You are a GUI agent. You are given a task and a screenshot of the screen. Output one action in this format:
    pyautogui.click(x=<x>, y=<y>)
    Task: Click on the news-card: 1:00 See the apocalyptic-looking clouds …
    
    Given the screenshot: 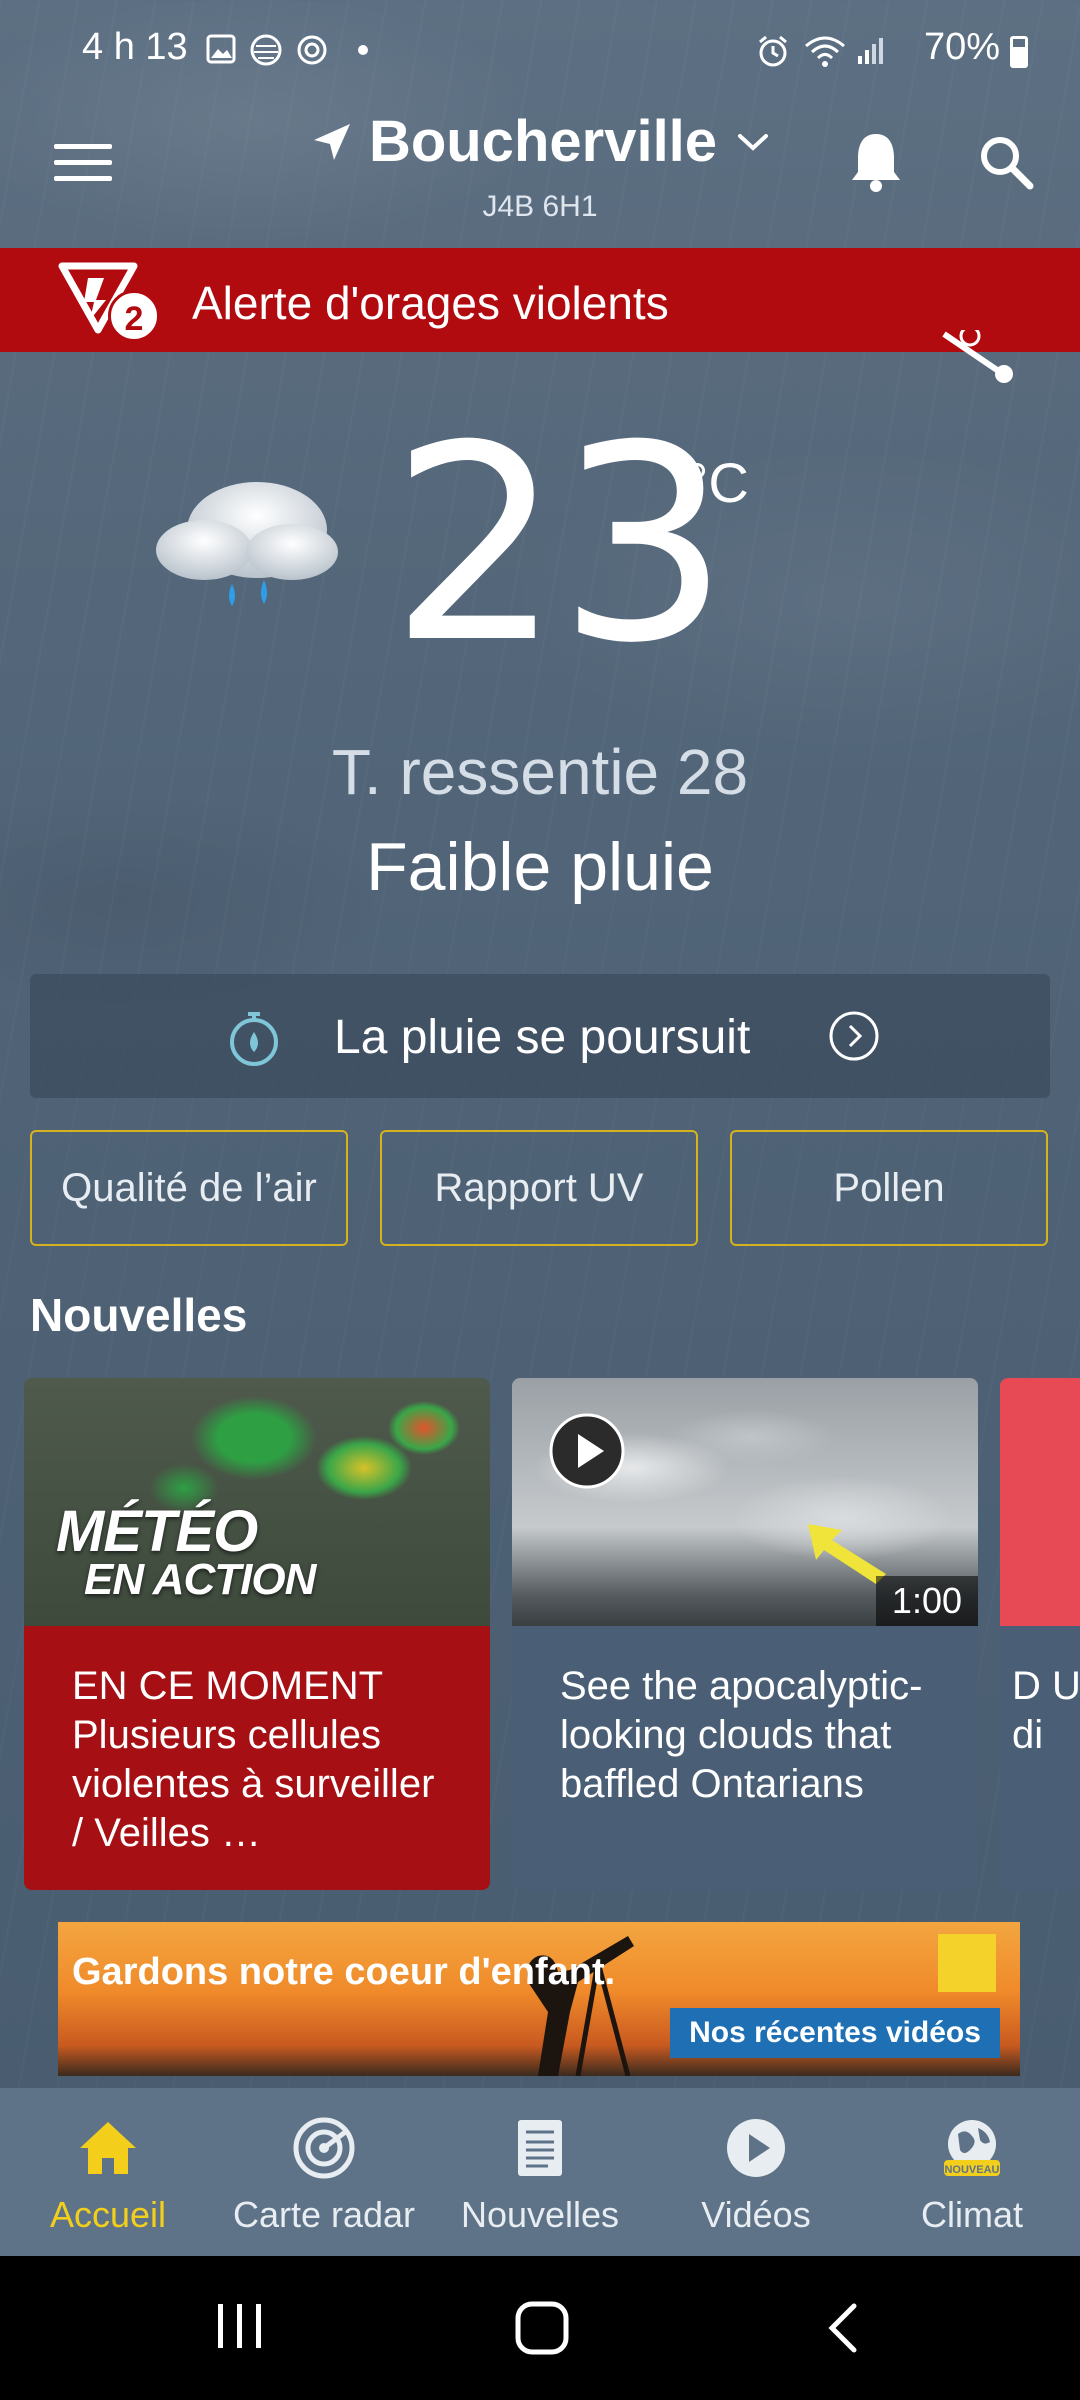 What is the action you would take?
    pyautogui.click(x=745, y=1634)
    